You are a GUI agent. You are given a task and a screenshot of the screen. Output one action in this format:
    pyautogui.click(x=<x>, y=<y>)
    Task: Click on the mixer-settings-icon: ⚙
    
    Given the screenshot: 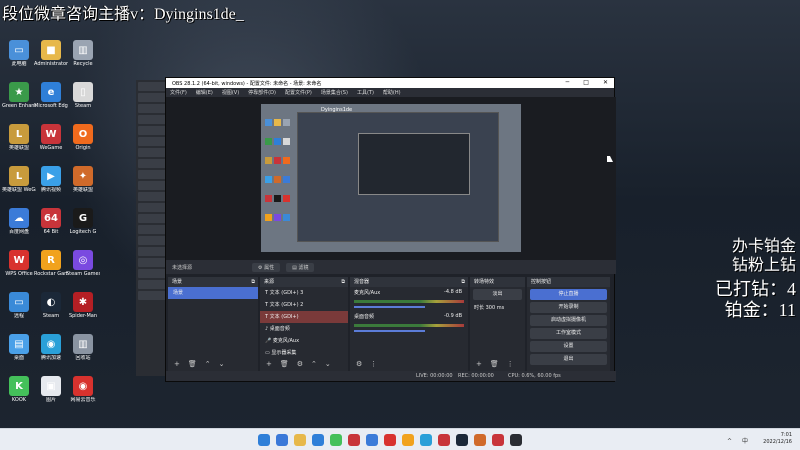 What is the action you would take?
    pyautogui.click(x=359, y=365)
    